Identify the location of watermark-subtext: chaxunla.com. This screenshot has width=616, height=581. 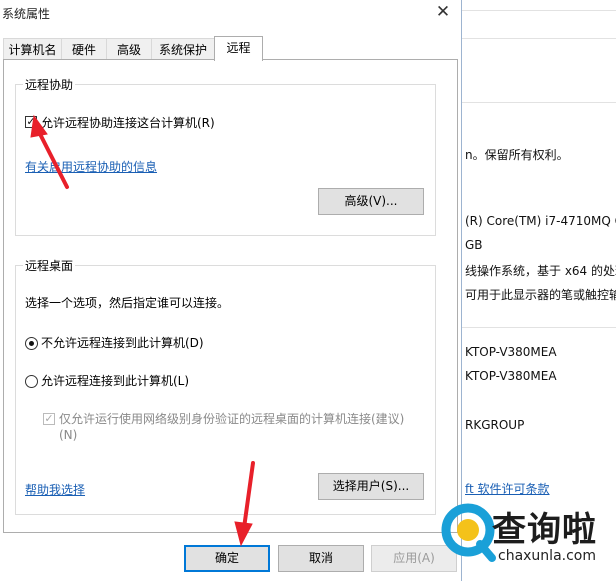
(547, 556).